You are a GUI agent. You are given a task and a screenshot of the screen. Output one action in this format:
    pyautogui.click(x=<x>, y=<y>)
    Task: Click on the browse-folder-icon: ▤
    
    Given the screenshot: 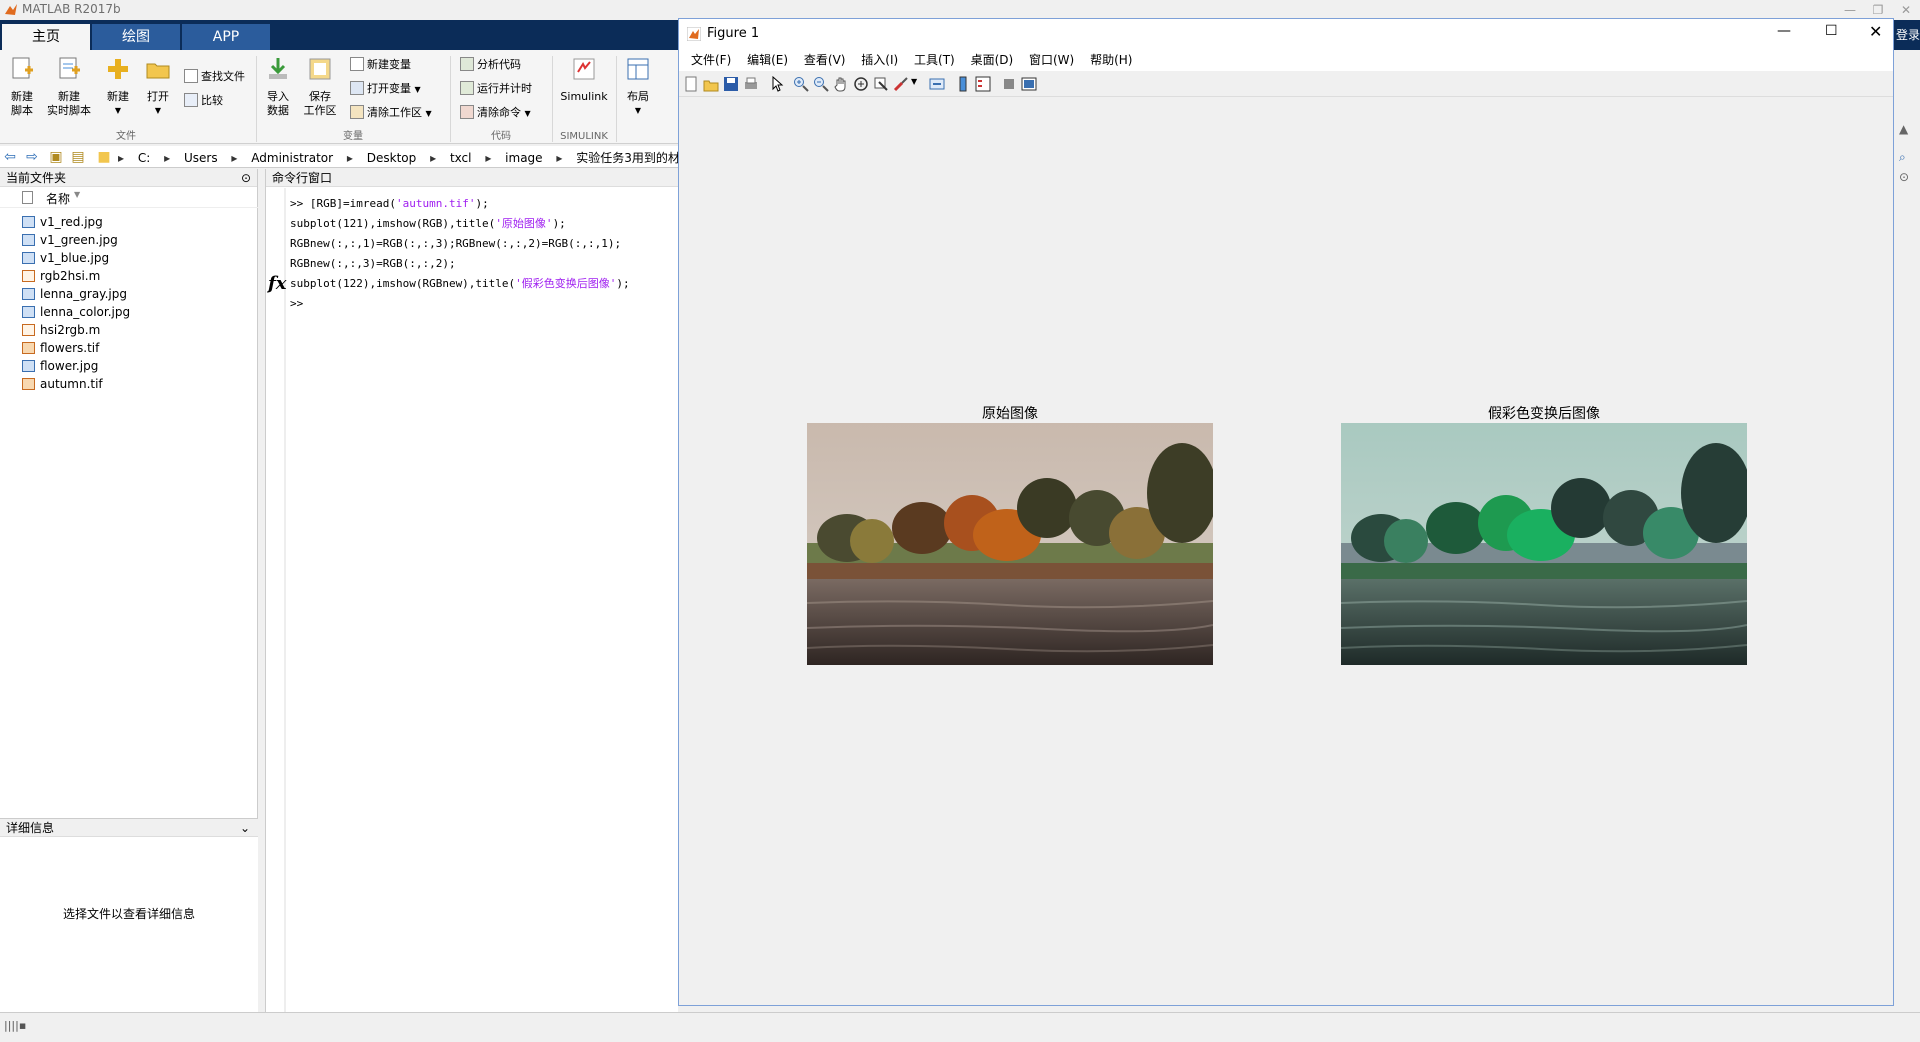 What is the action you would take?
    pyautogui.click(x=78, y=157)
    